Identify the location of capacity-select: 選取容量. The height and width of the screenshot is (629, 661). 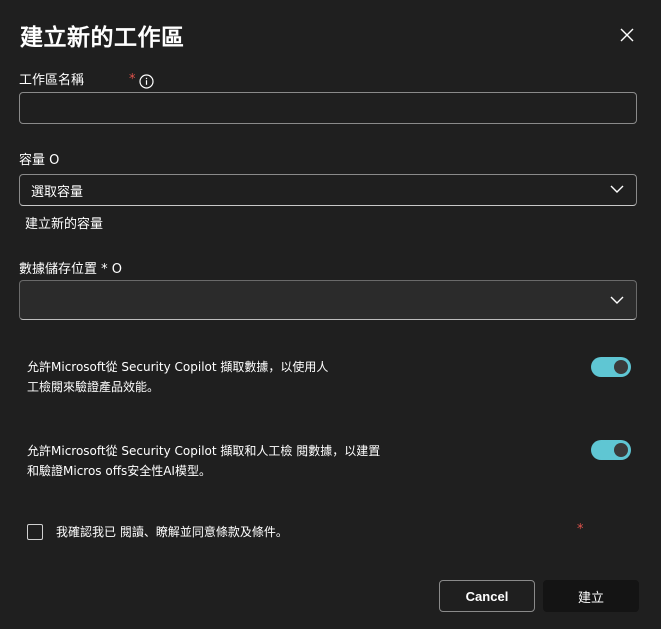
(328, 190).